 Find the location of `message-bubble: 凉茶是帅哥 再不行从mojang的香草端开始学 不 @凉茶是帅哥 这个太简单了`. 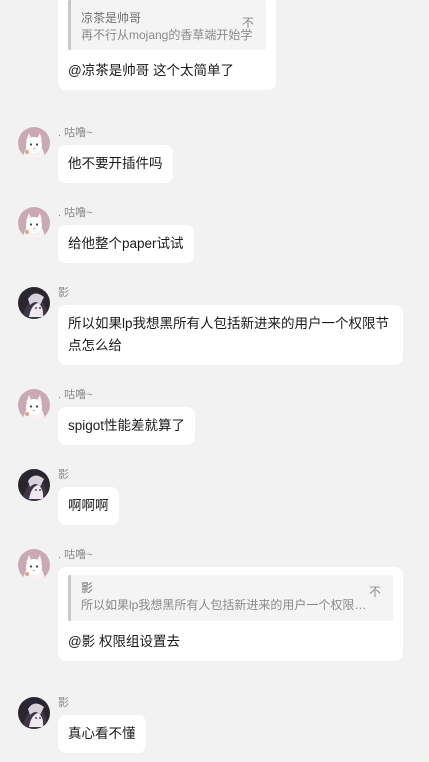

message-bubble: 凉茶是帅哥 再不行从mojang的香草端开始学 不 @凉茶是帅哥 这个太简单了 is located at coordinates (167, 45).